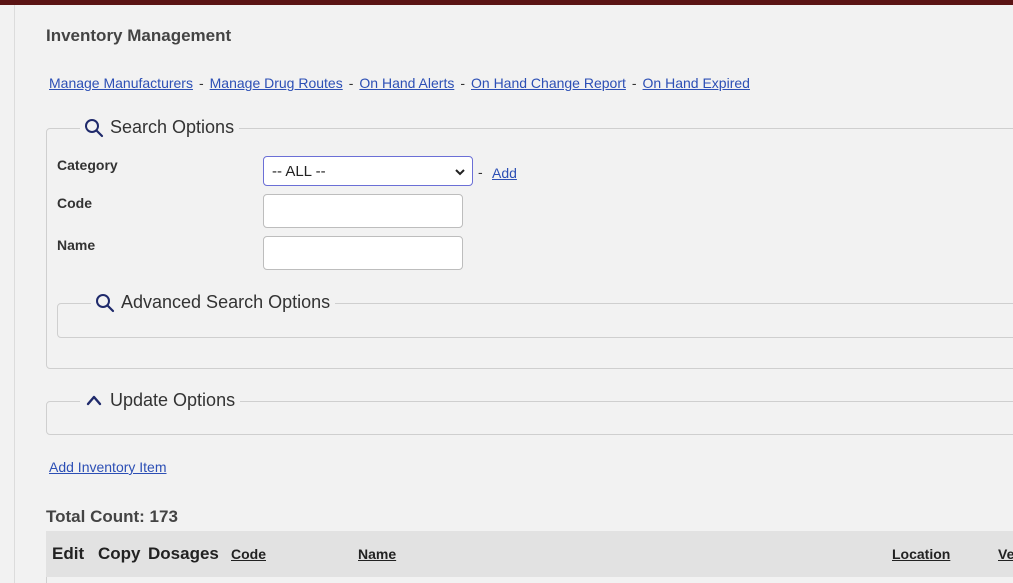 The width and height of the screenshot is (1013, 583). I want to click on top-bar, so click(506, 2).